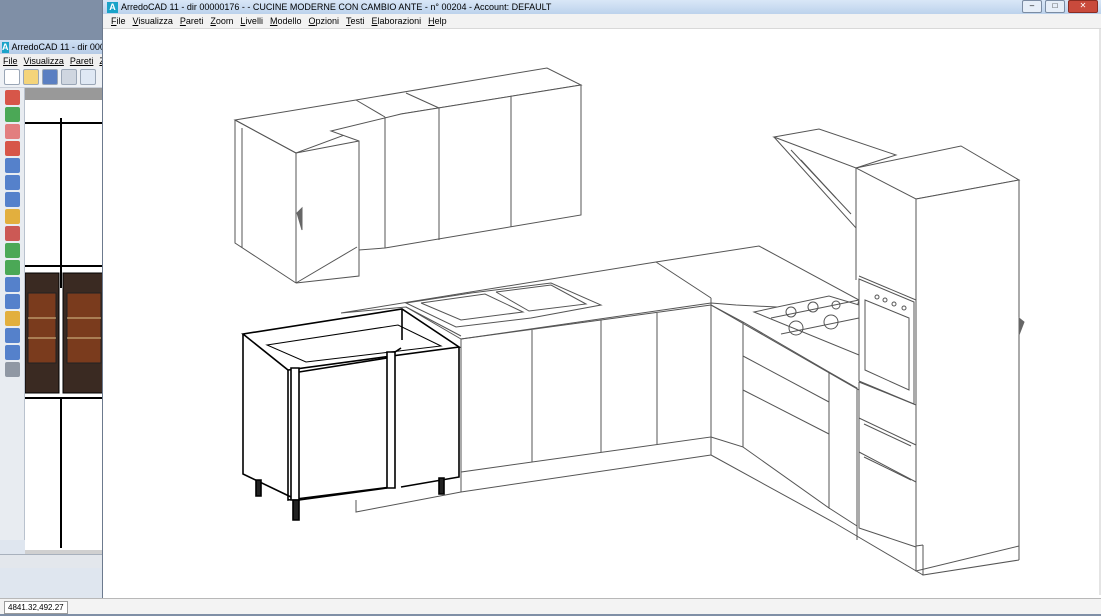  What do you see at coordinates (12, 284) in the screenshot?
I see `database-icon` at bounding box center [12, 284].